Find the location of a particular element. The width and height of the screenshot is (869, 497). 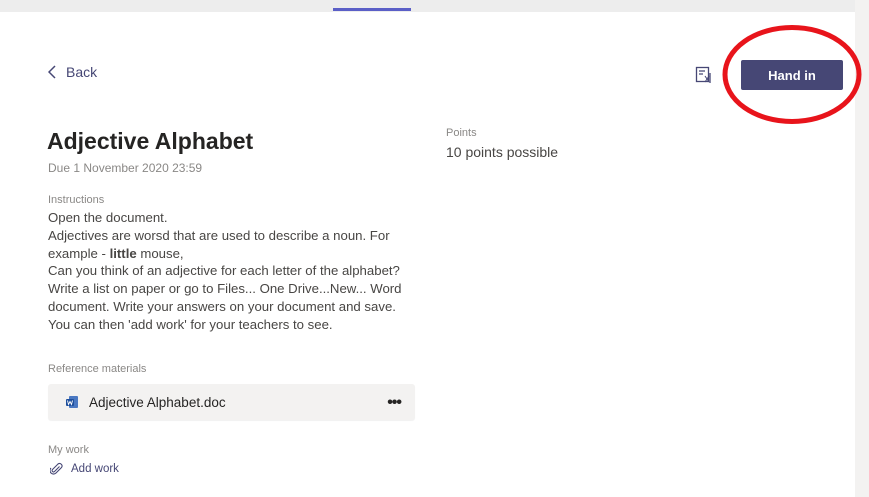

word-document-icon is located at coordinates (72, 402).